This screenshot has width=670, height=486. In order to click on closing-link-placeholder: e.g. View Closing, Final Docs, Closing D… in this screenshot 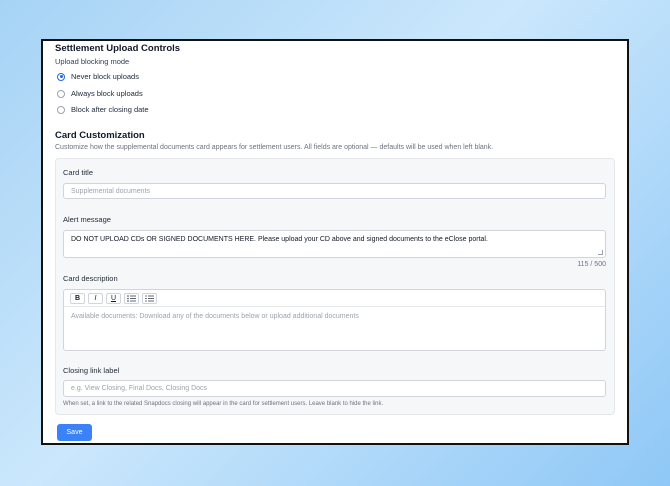, I will do `click(139, 388)`.